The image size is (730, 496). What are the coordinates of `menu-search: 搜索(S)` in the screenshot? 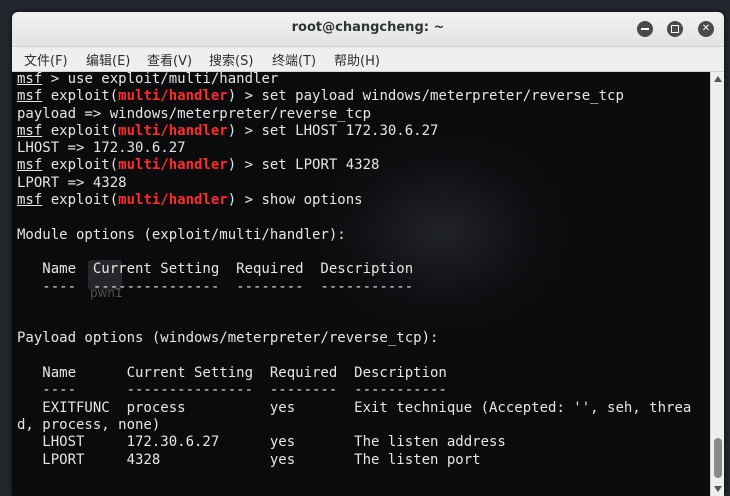 It's located at (231, 59).